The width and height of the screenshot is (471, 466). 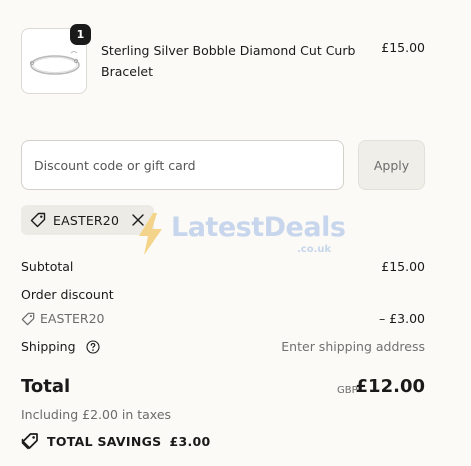 What do you see at coordinates (391, 165) in the screenshot?
I see `apply-button: Apply` at bounding box center [391, 165].